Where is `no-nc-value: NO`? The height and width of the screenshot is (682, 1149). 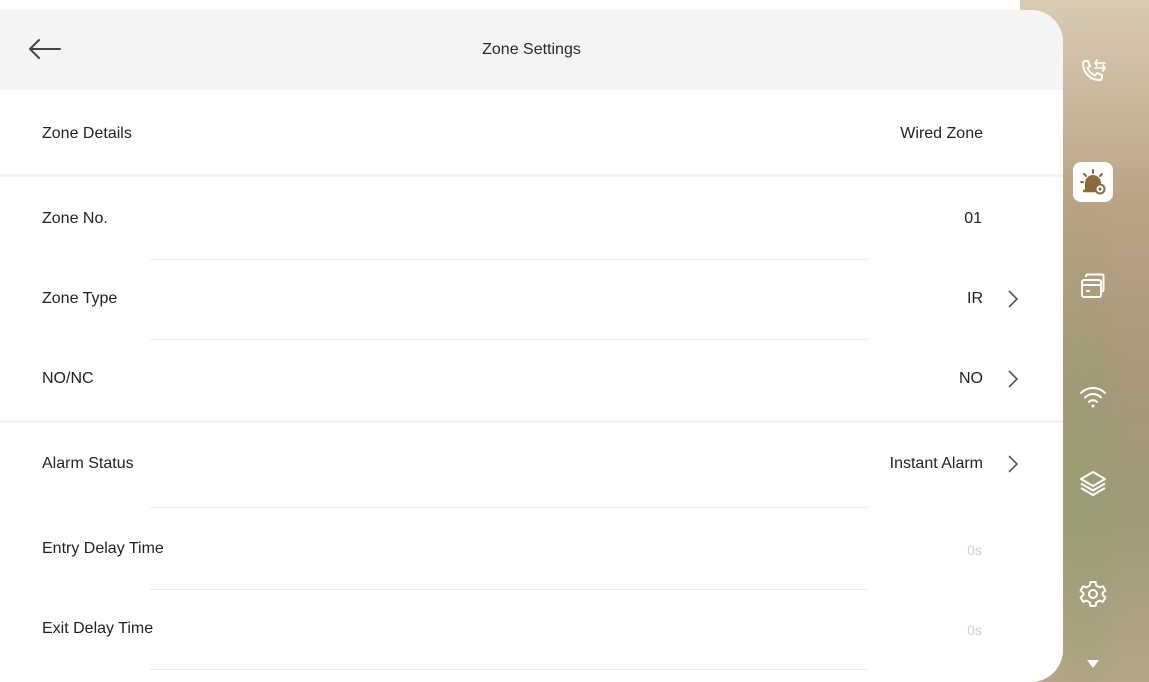
no-nc-value: NO is located at coordinates (971, 378).